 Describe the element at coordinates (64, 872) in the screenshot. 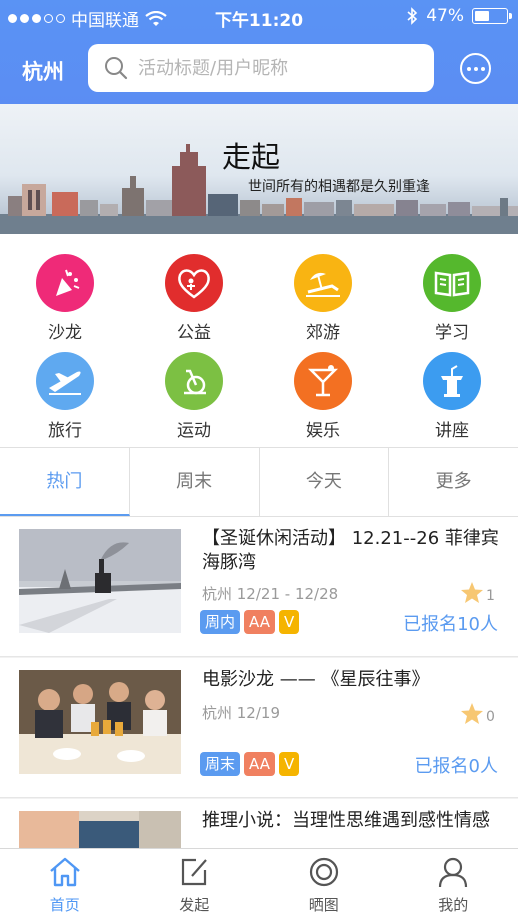

I see `home-icon` at that location.